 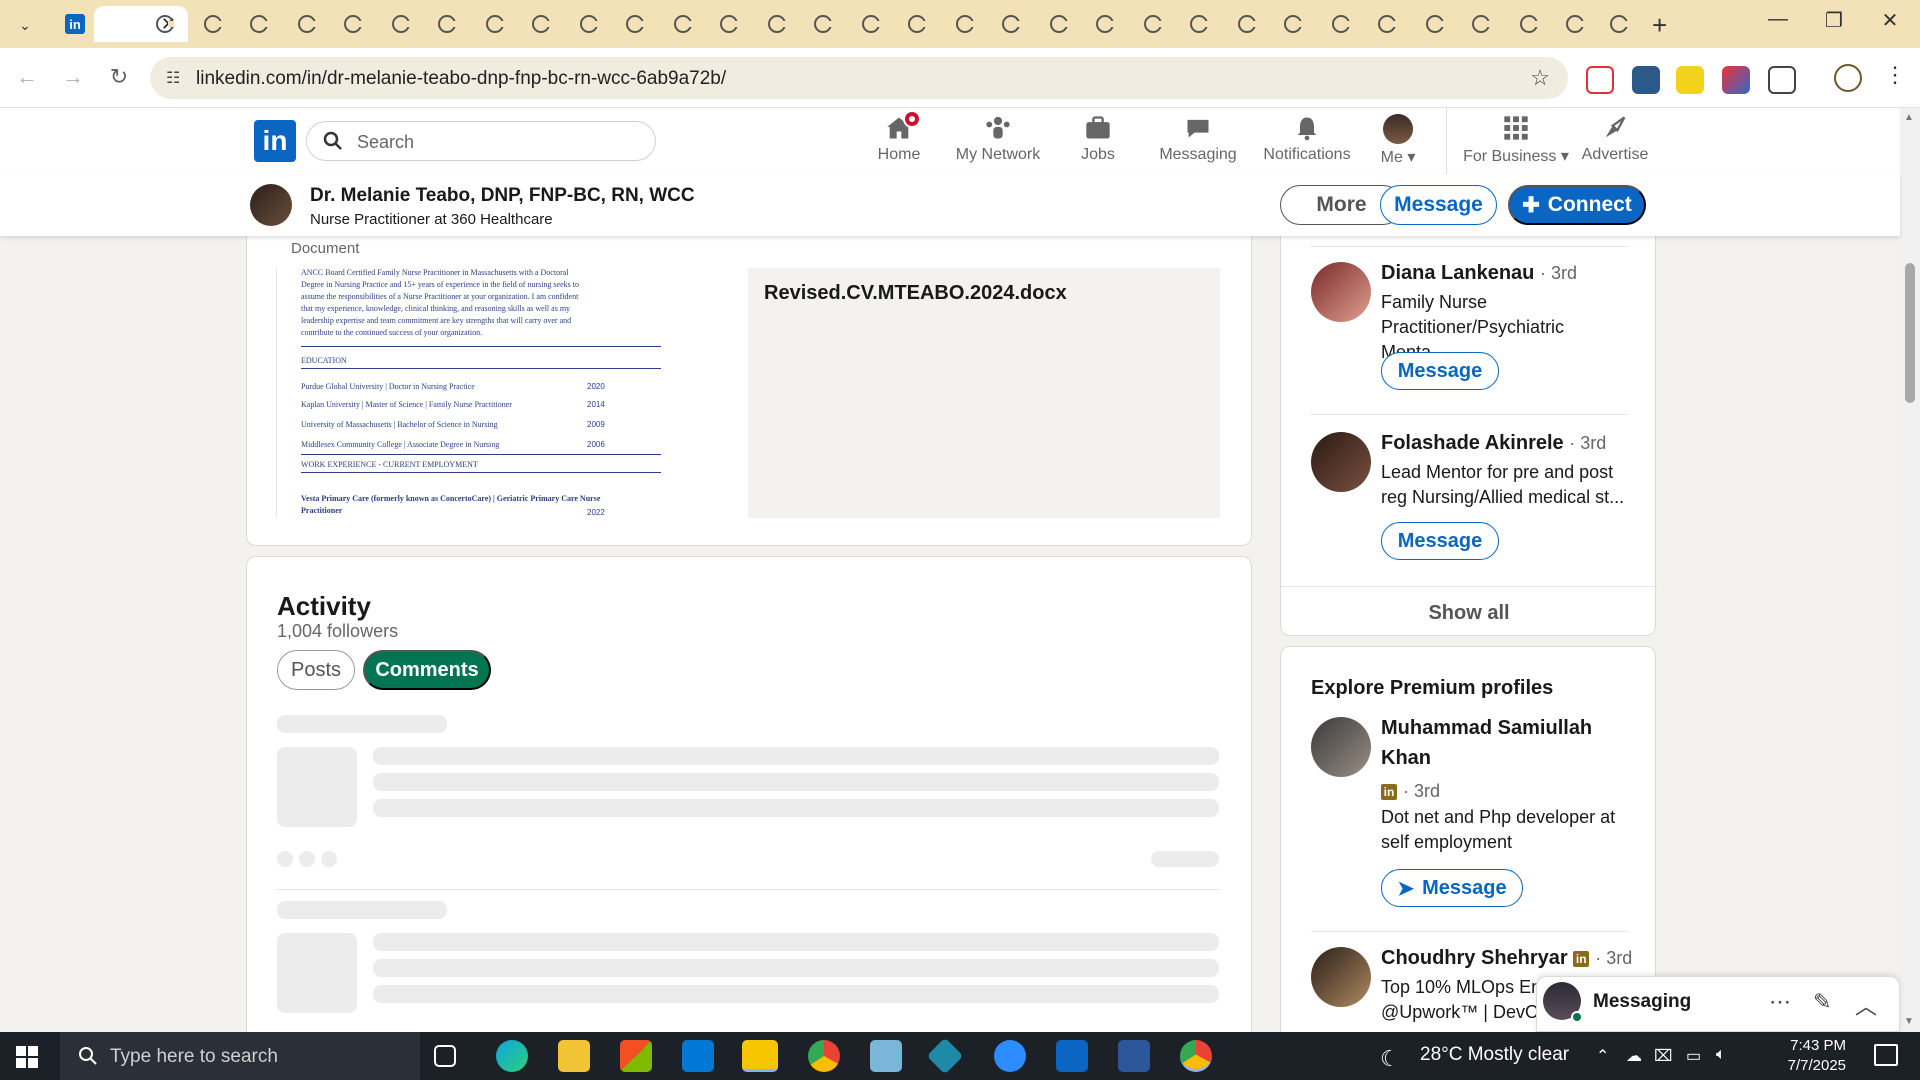 I want to click on back-arrow-icon: ←, so click(x=27, y=77).